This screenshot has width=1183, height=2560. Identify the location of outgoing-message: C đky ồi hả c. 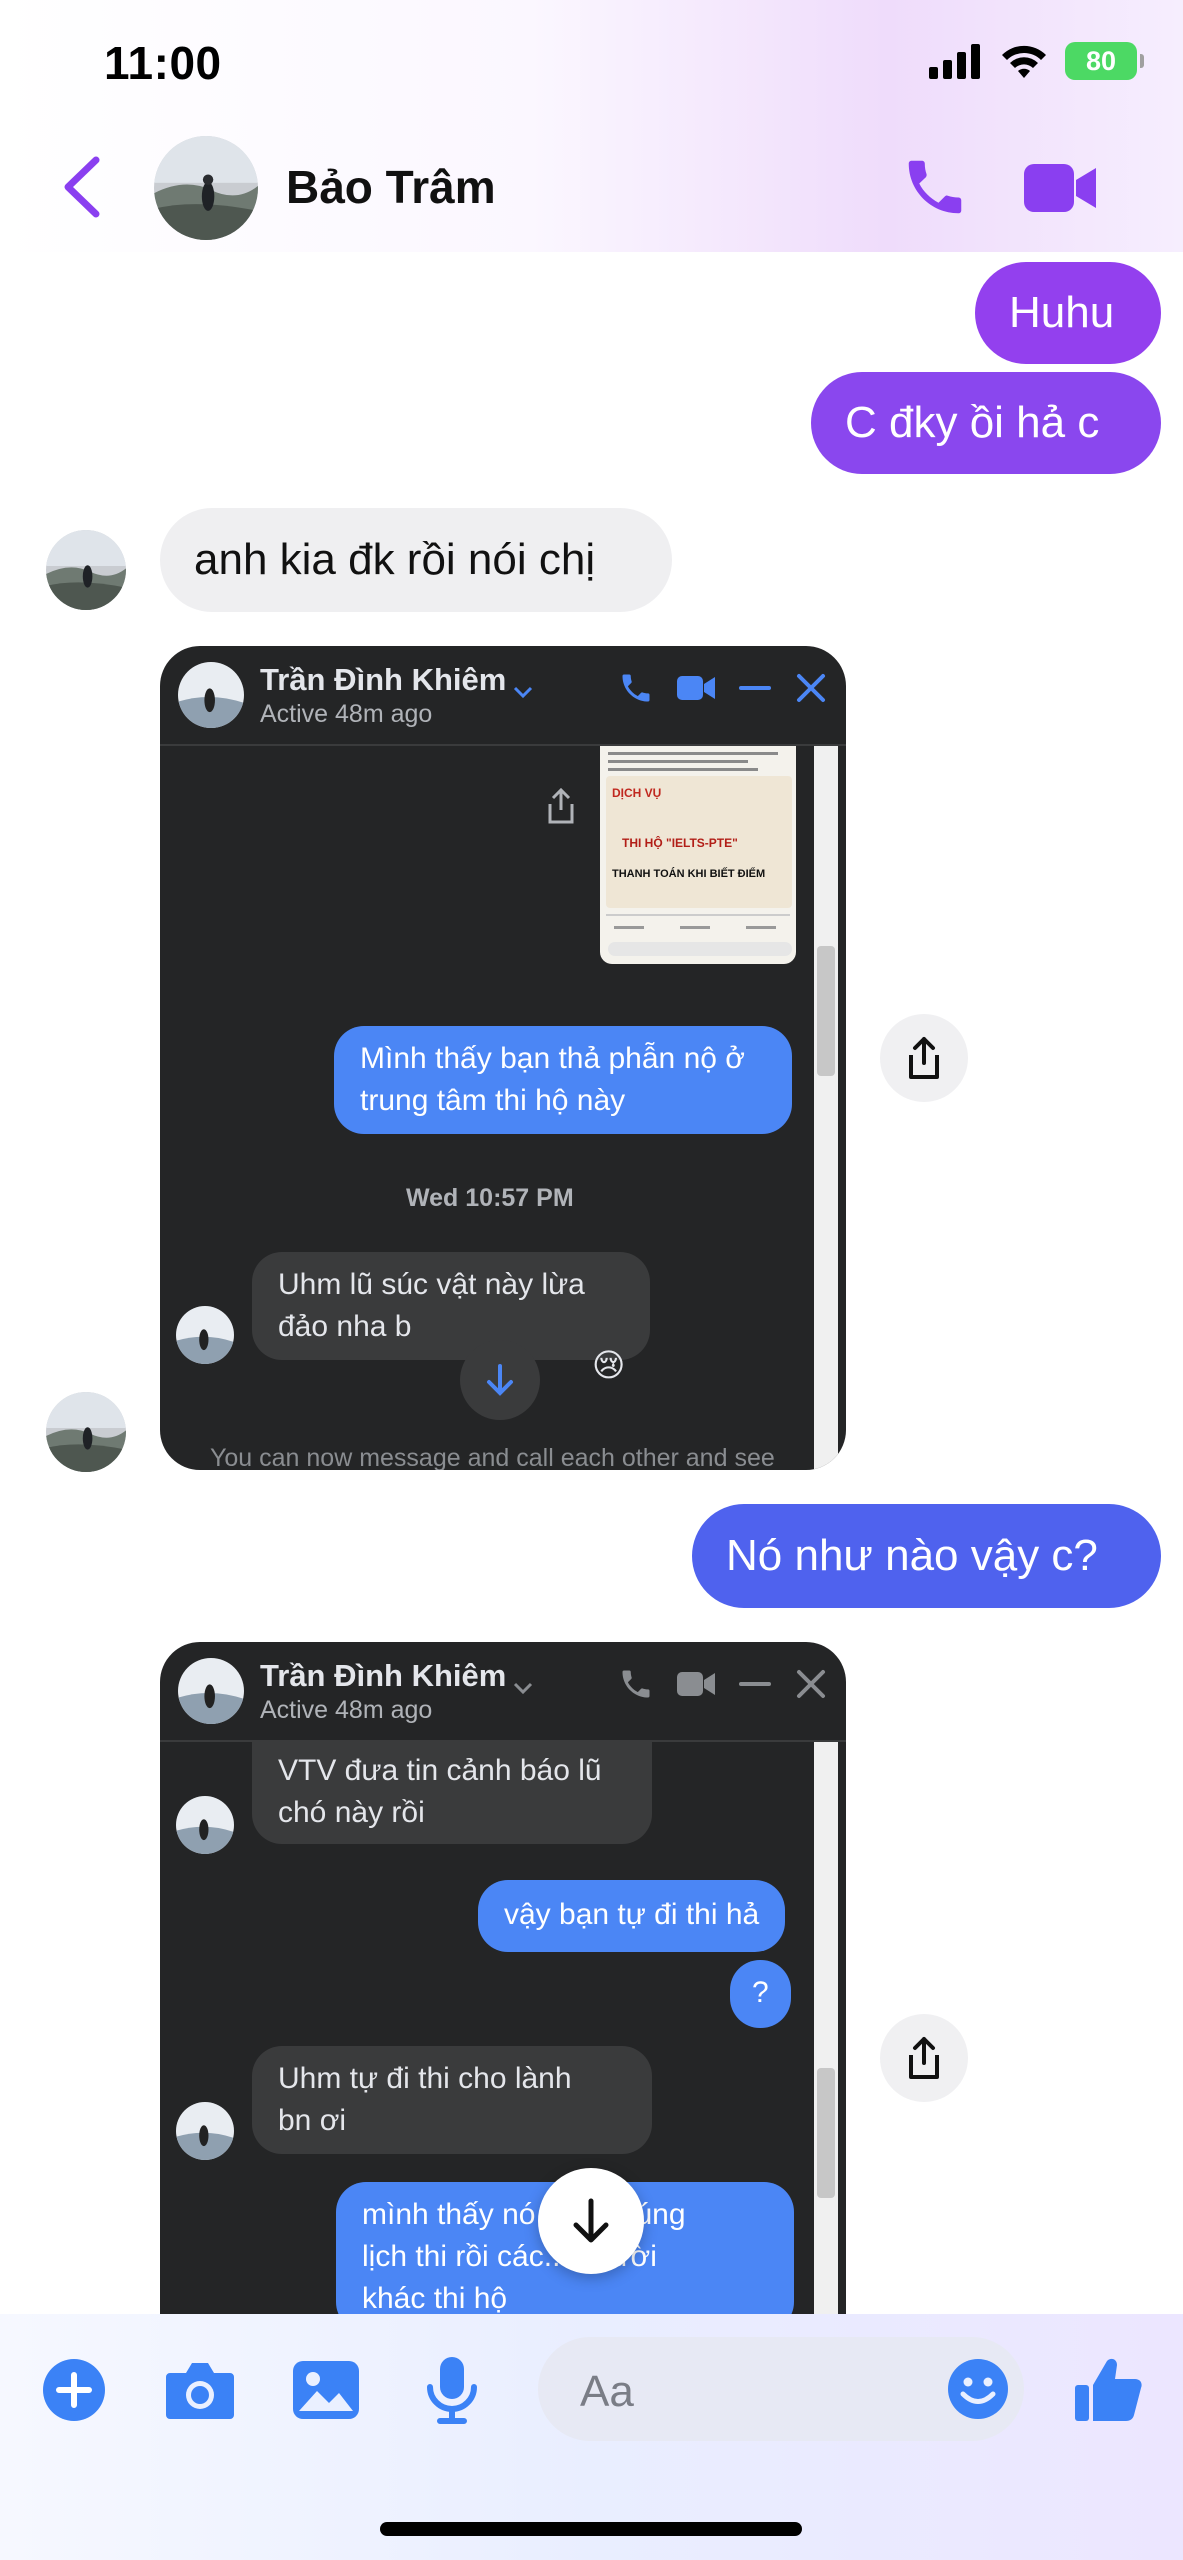
(986, 423).